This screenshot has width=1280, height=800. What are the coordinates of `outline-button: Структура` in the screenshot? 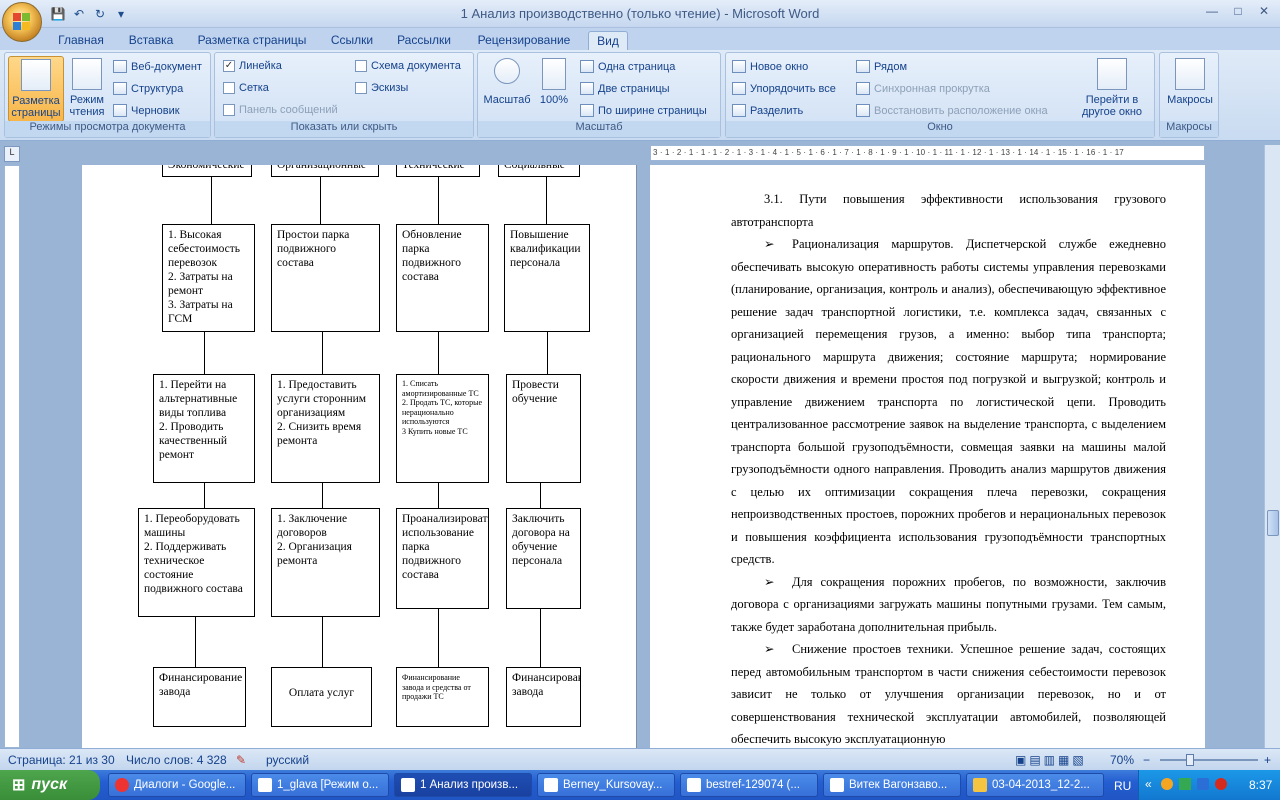 It's located at (148, 88).